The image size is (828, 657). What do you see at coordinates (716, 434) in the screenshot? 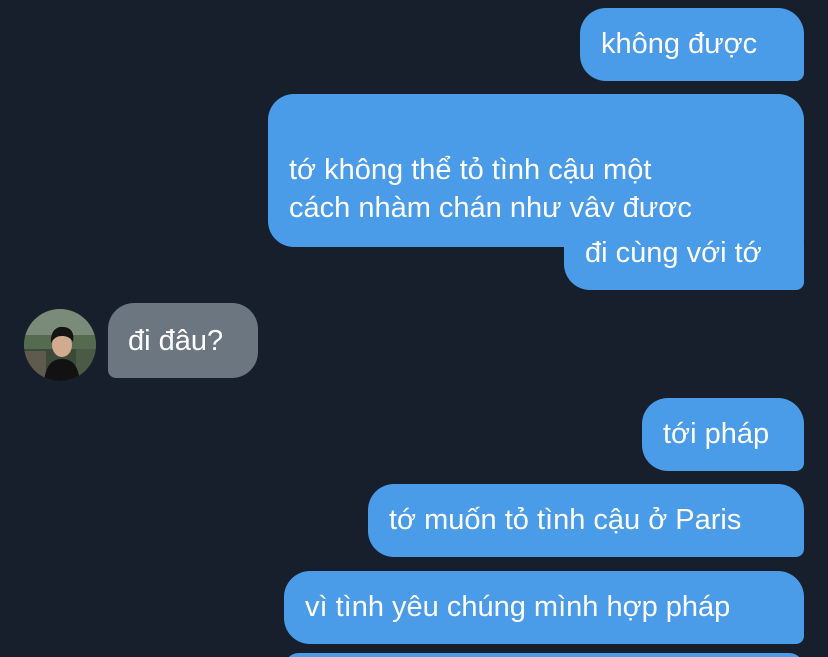
I see `message-text: tới pháp` at bounding box center [716, 434].